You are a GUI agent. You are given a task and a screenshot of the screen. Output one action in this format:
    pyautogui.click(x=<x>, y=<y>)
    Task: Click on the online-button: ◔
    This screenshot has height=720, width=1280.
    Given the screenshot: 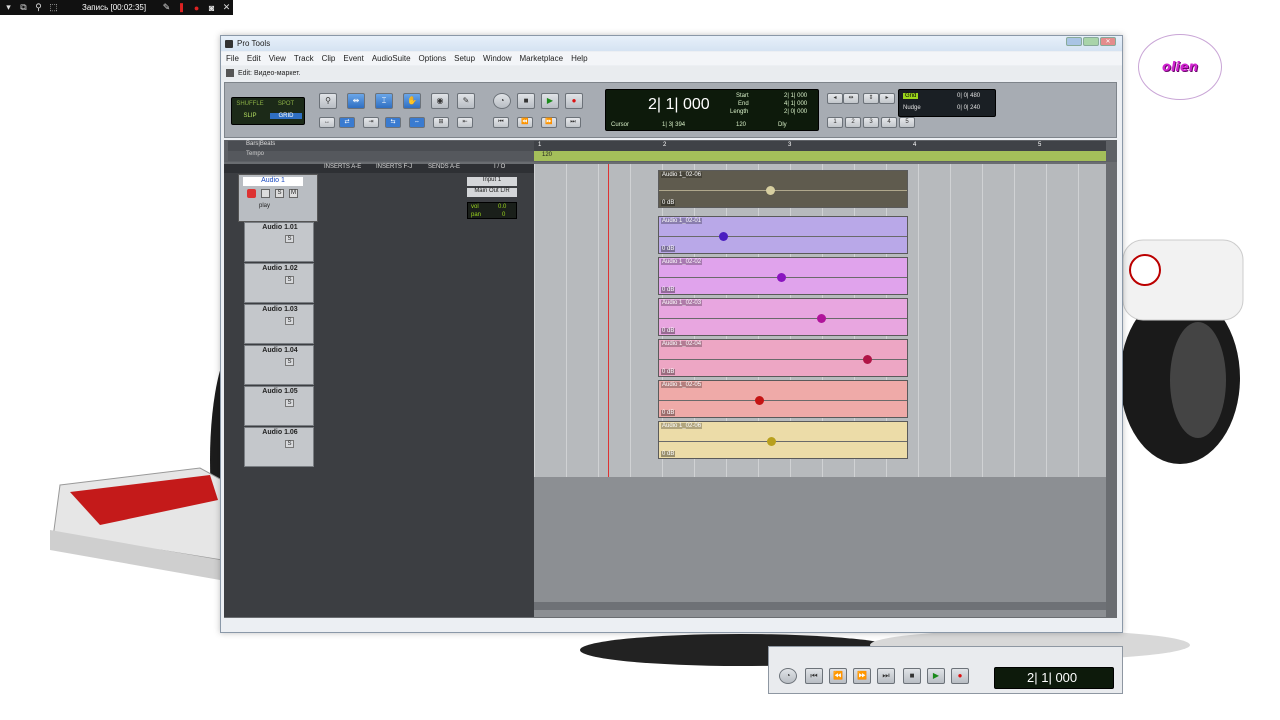 What is the action you would take?
    pyautogui.click(x=502, y=101)
    